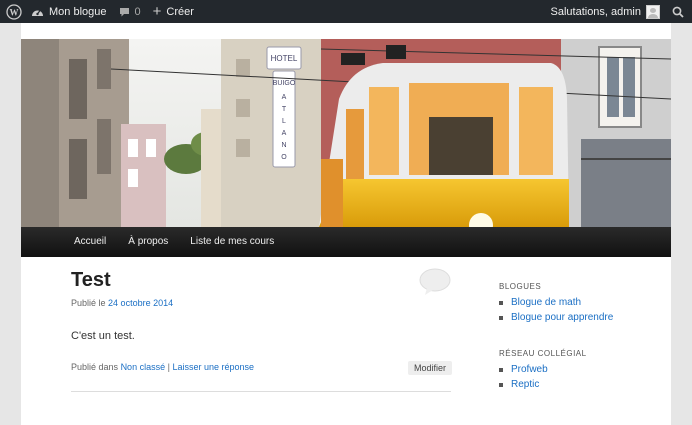 The image size is (692, 425). What do you see at coordinates (678, 12) in the screenshot?
I see `search-icon` at bounding box center [678, 12].